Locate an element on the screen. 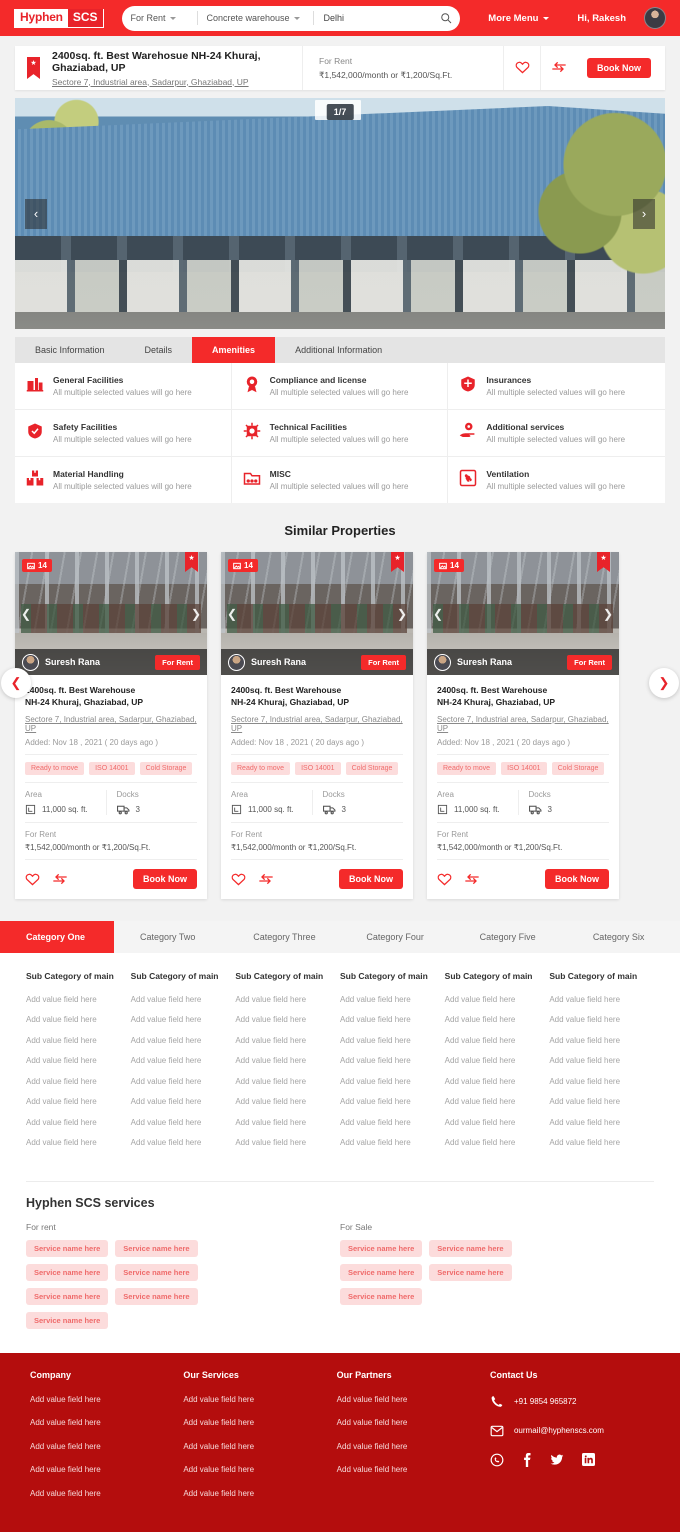  tab-additional-information: Additional Information is located at coordinates (338, 350).